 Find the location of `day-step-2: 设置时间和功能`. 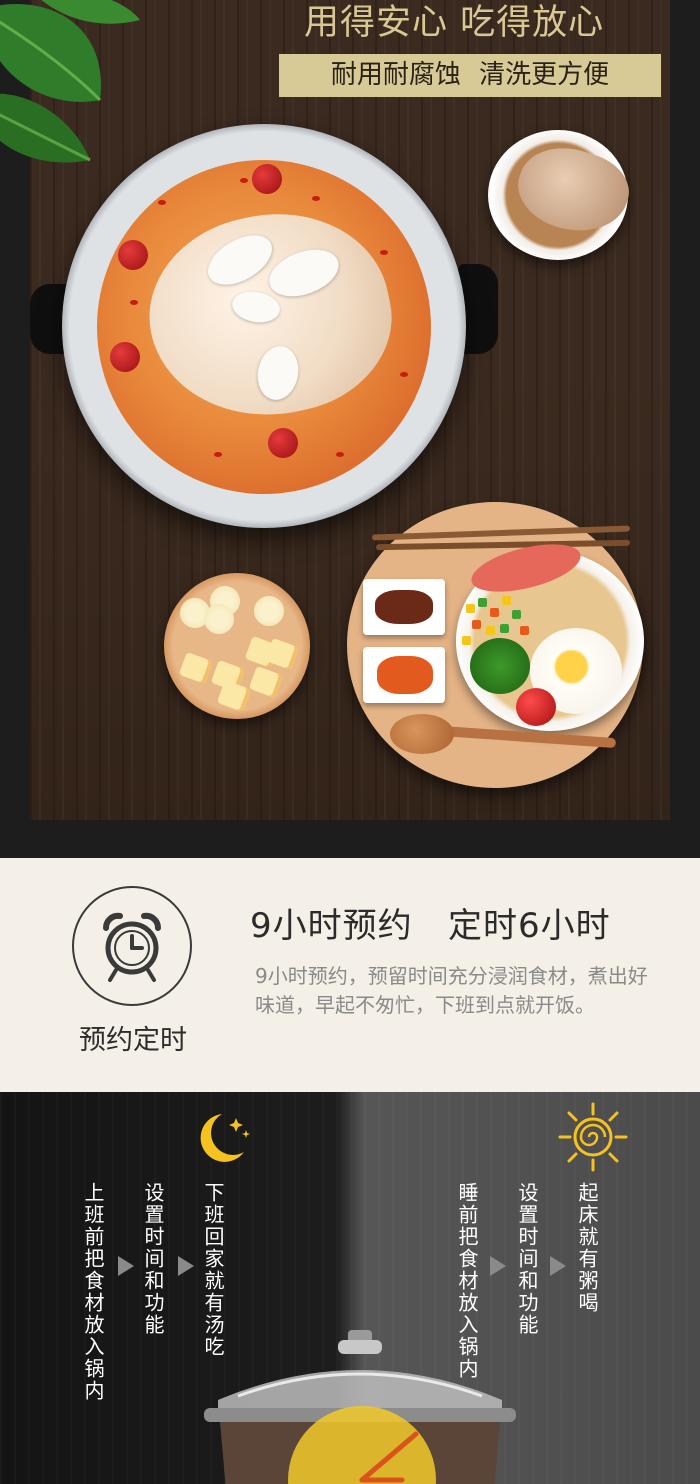

day-step-2: 设置时间和功能 is located at coordinates (527, 1259).